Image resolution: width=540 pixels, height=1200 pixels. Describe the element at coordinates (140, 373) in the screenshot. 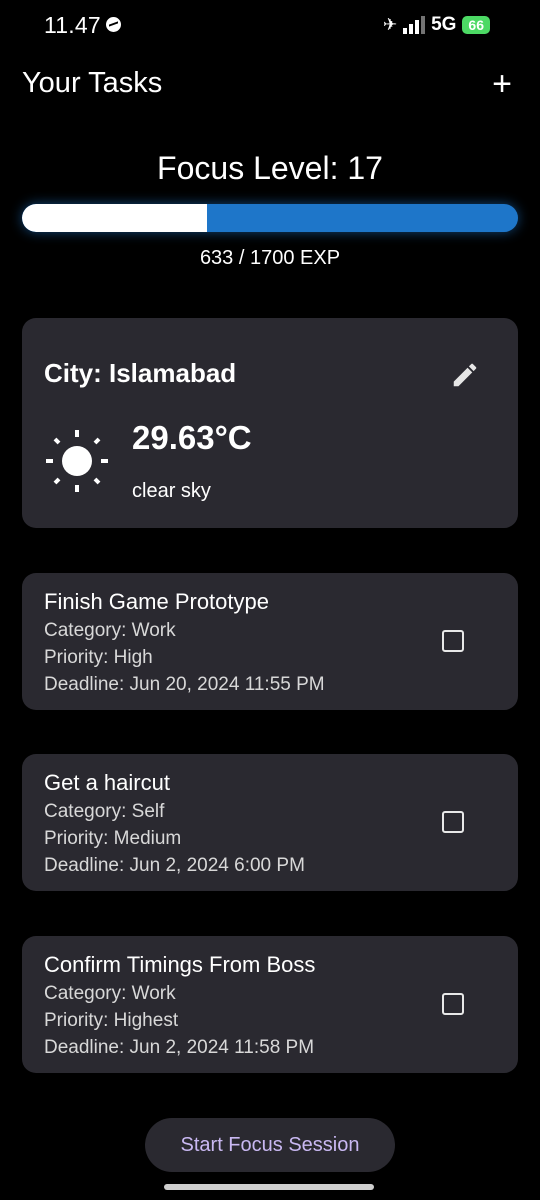

I see `weather-city: City: Islamabad` at that location.